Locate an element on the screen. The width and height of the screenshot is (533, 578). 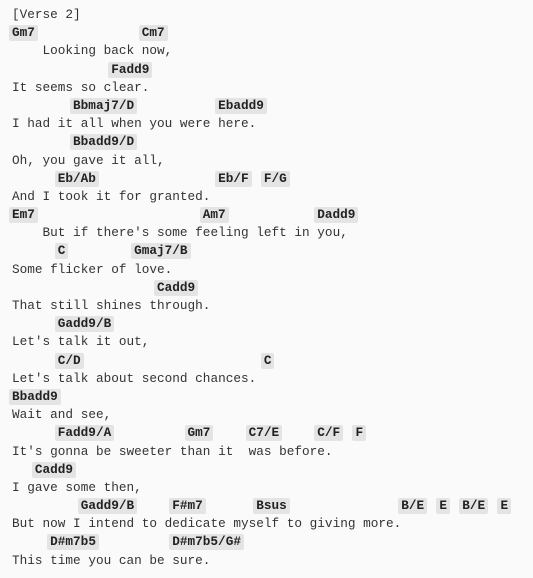
chord-line: Bbadd9/D is located at coordinates (272, 142).